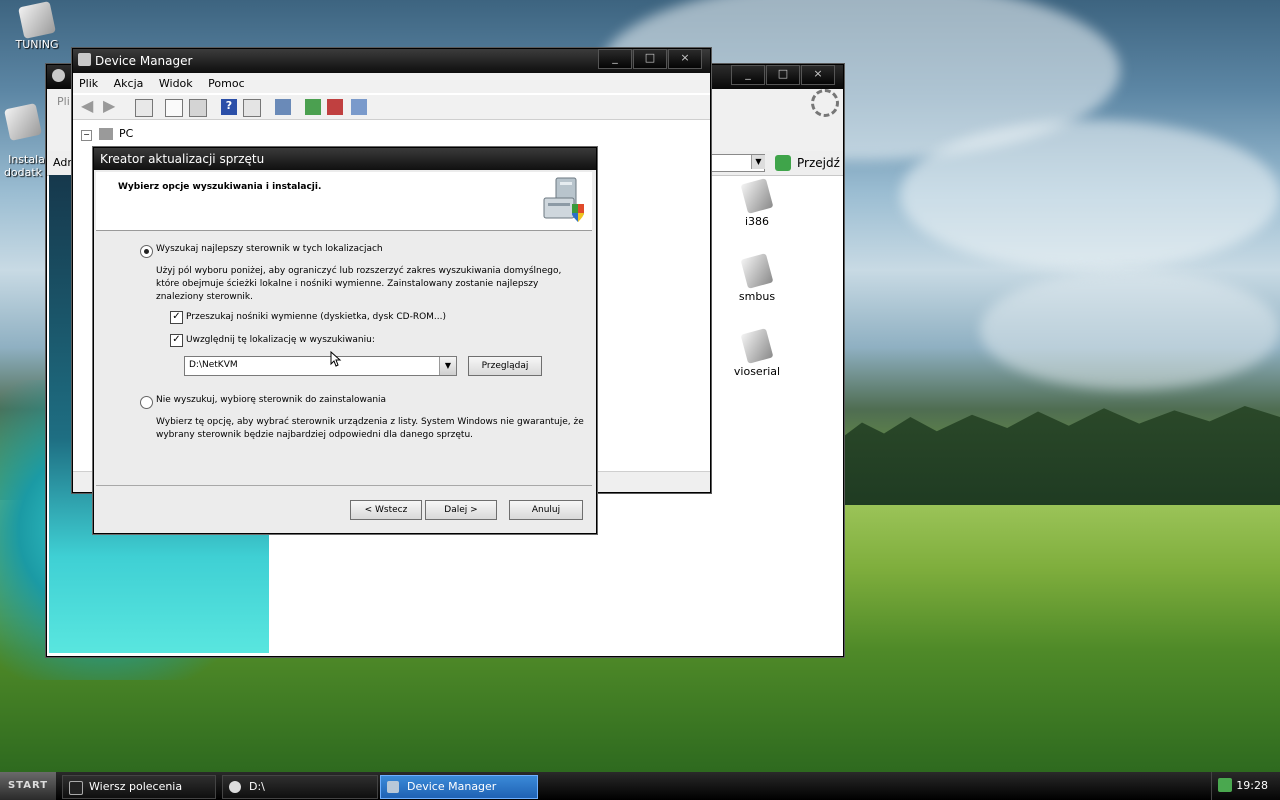  Describe the element at coordinates (818, 163) in the screenshot. I see `go-button: Przejdź` at that location.